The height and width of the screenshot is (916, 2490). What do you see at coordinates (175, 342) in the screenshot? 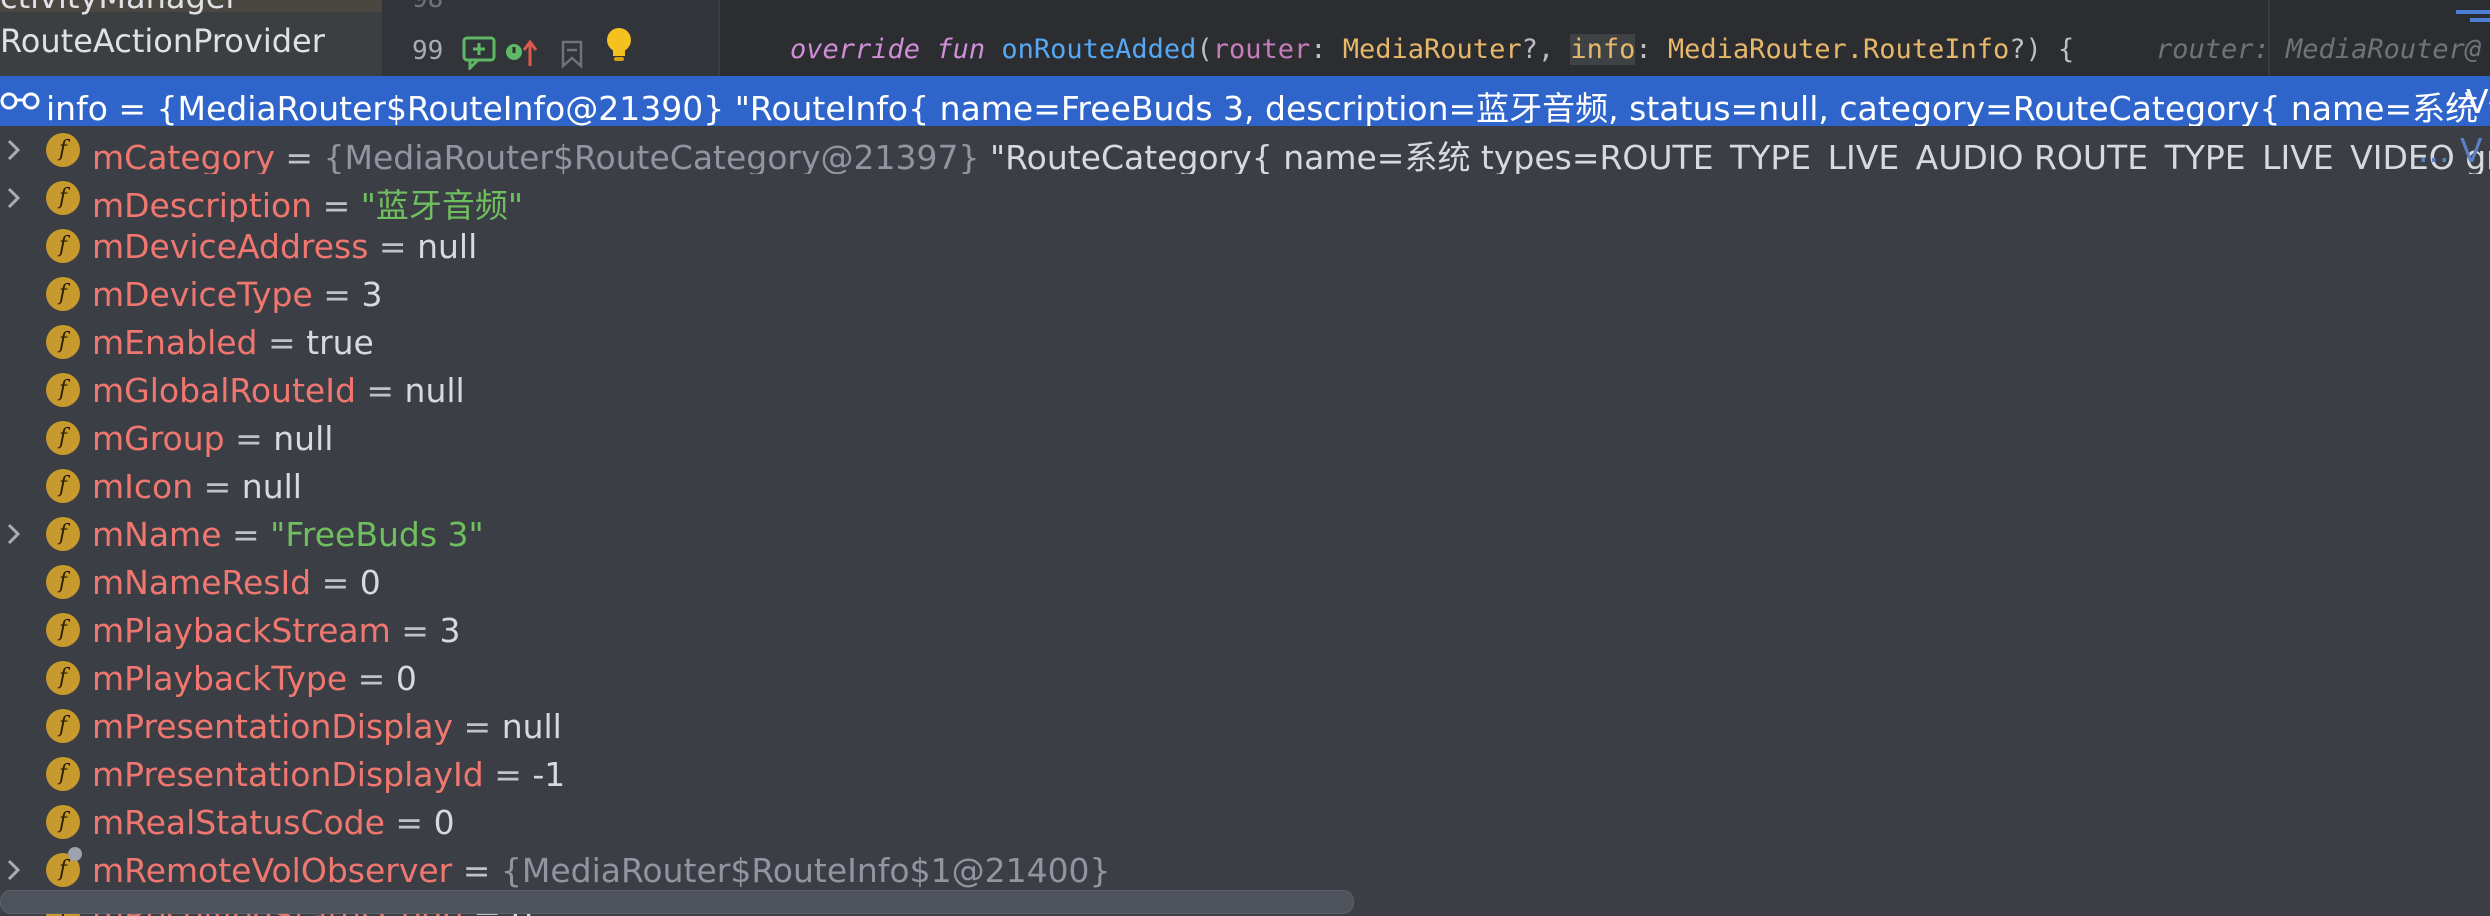
I see `field-name: mEnabled` at bounding box center [175, 342].